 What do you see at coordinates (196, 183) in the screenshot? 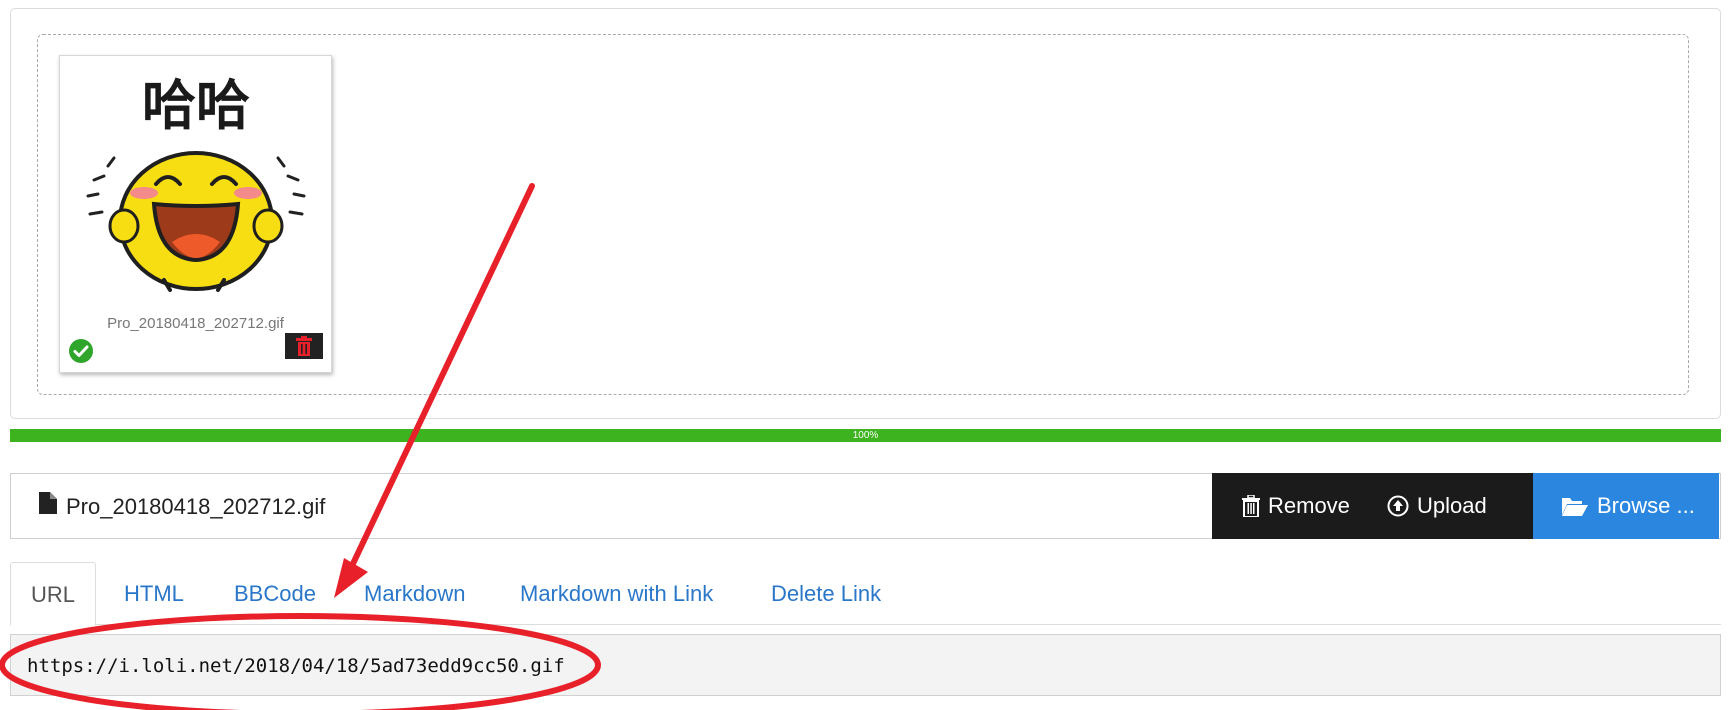
I see `smiley-image: 哈哈` at bounding box center [196, 183].